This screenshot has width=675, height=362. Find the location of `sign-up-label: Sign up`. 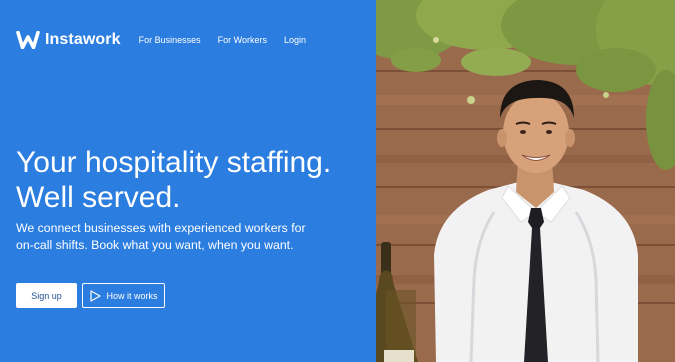

sign-up-label: Sign up is located at coordinates (46, 295).